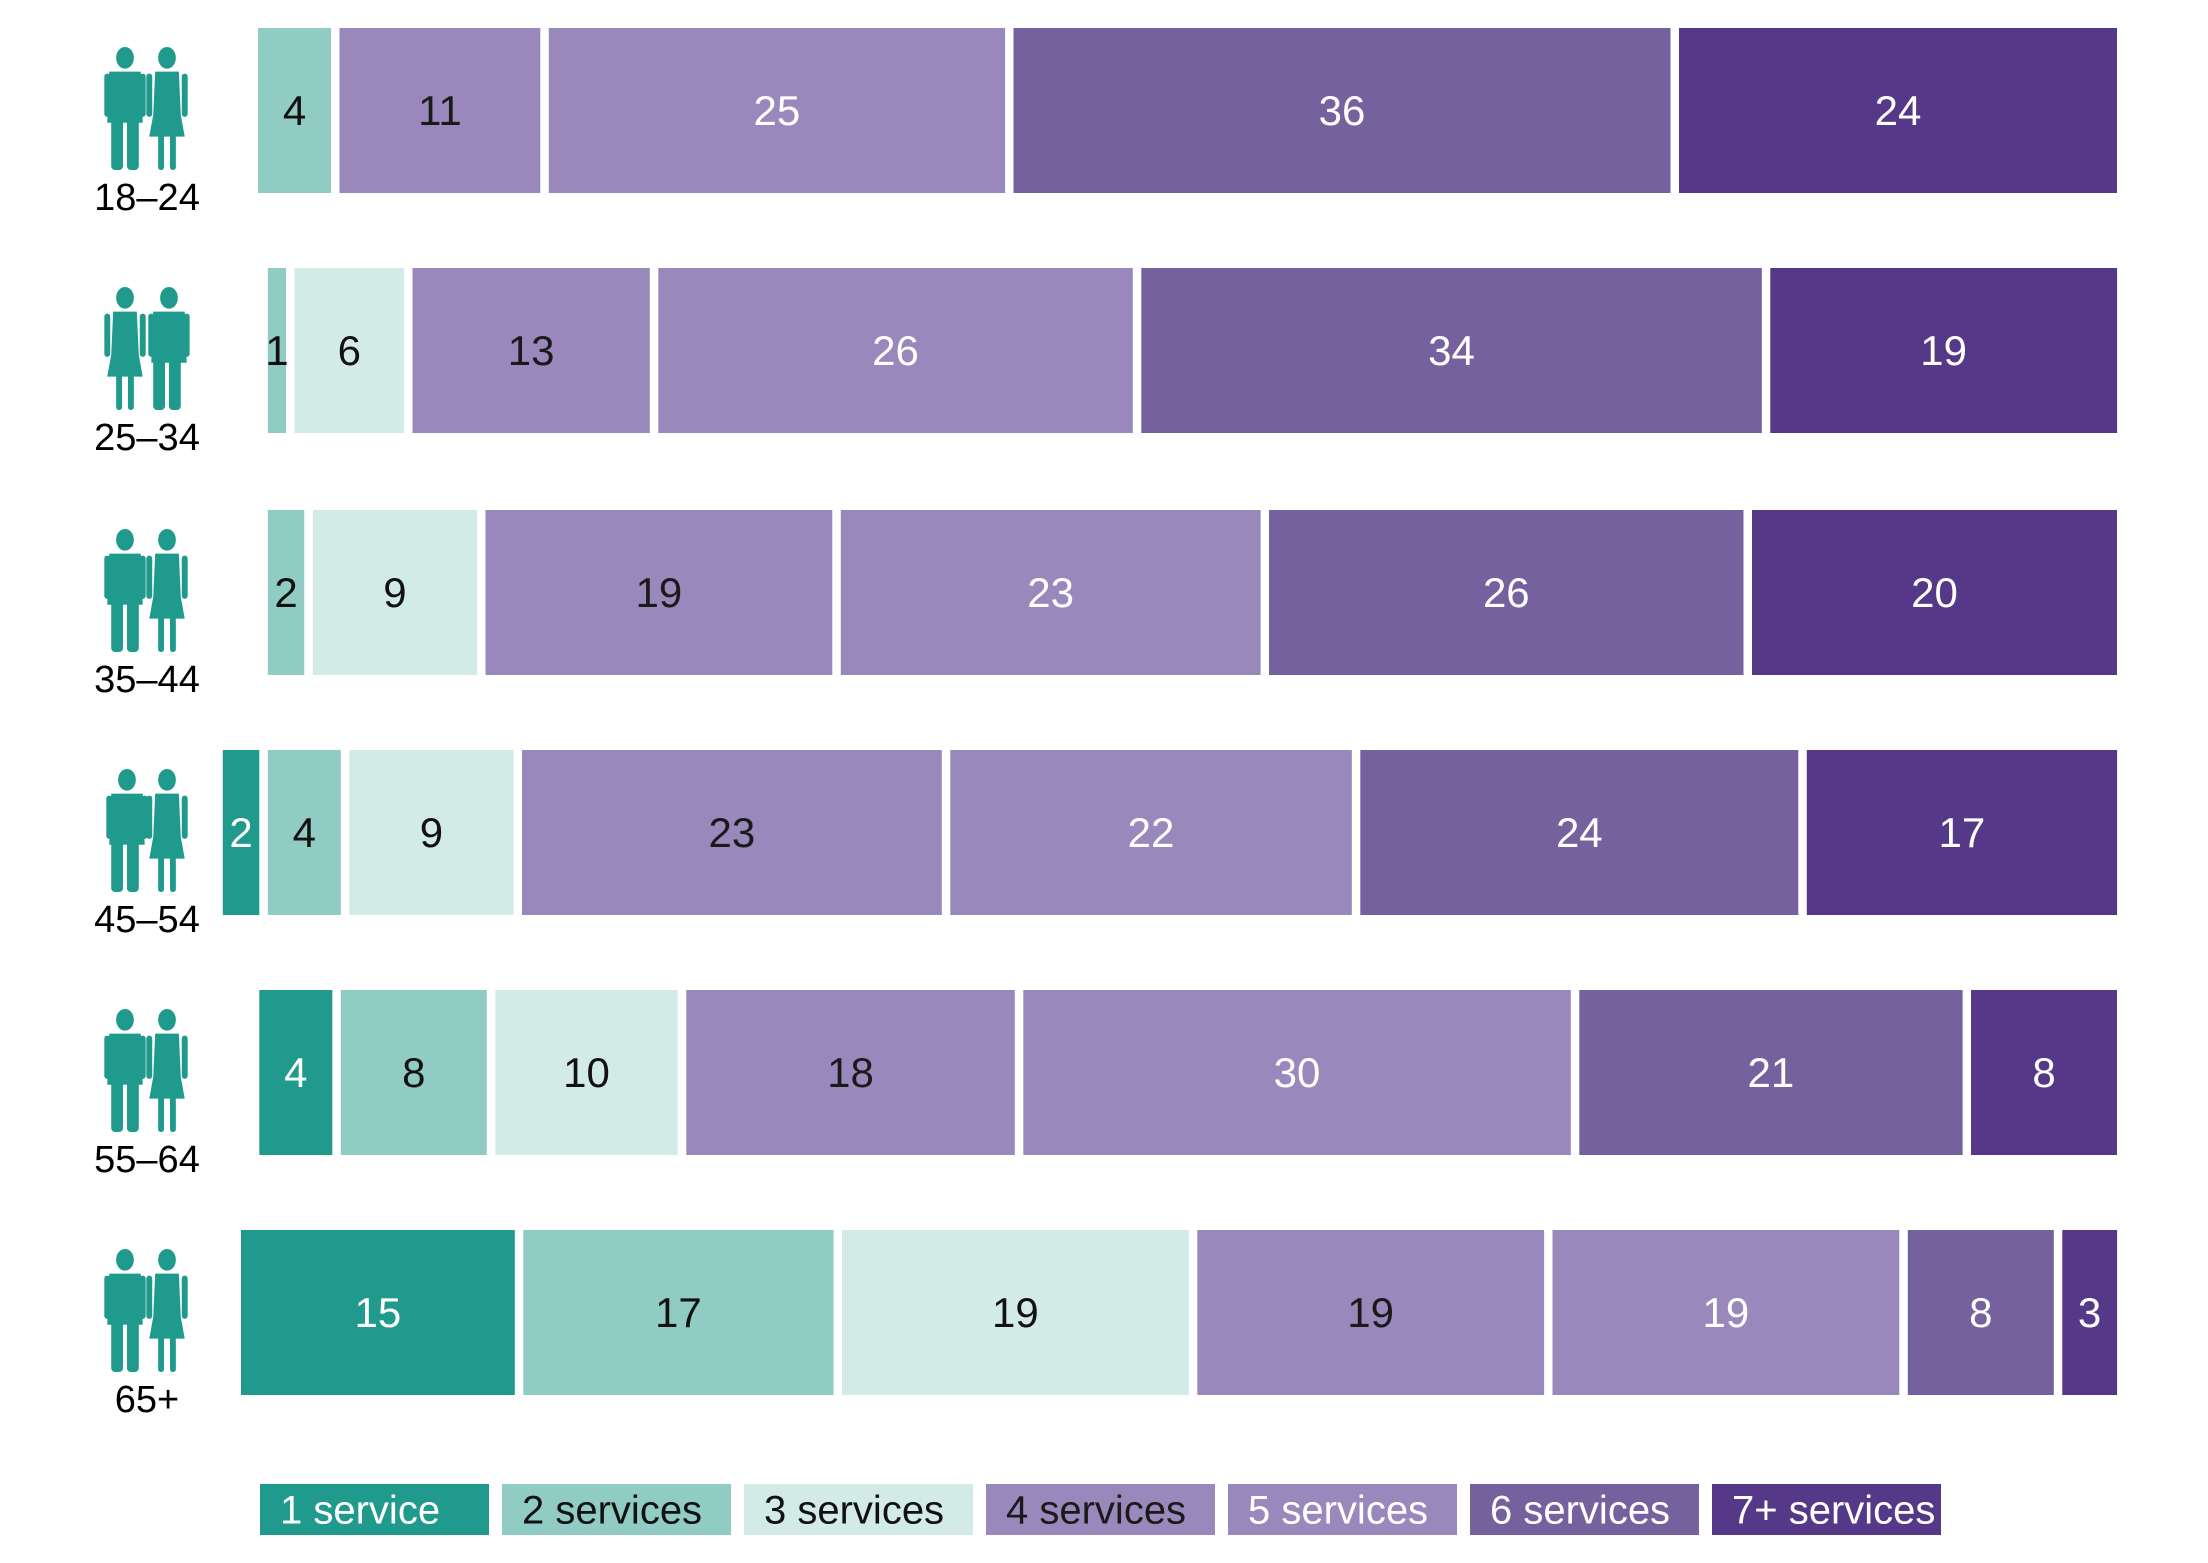  What do you see at coordinates (146, 108) in the screenshot?
I see `young-adults-silhouette-icon` at bounding box center [146, 108].